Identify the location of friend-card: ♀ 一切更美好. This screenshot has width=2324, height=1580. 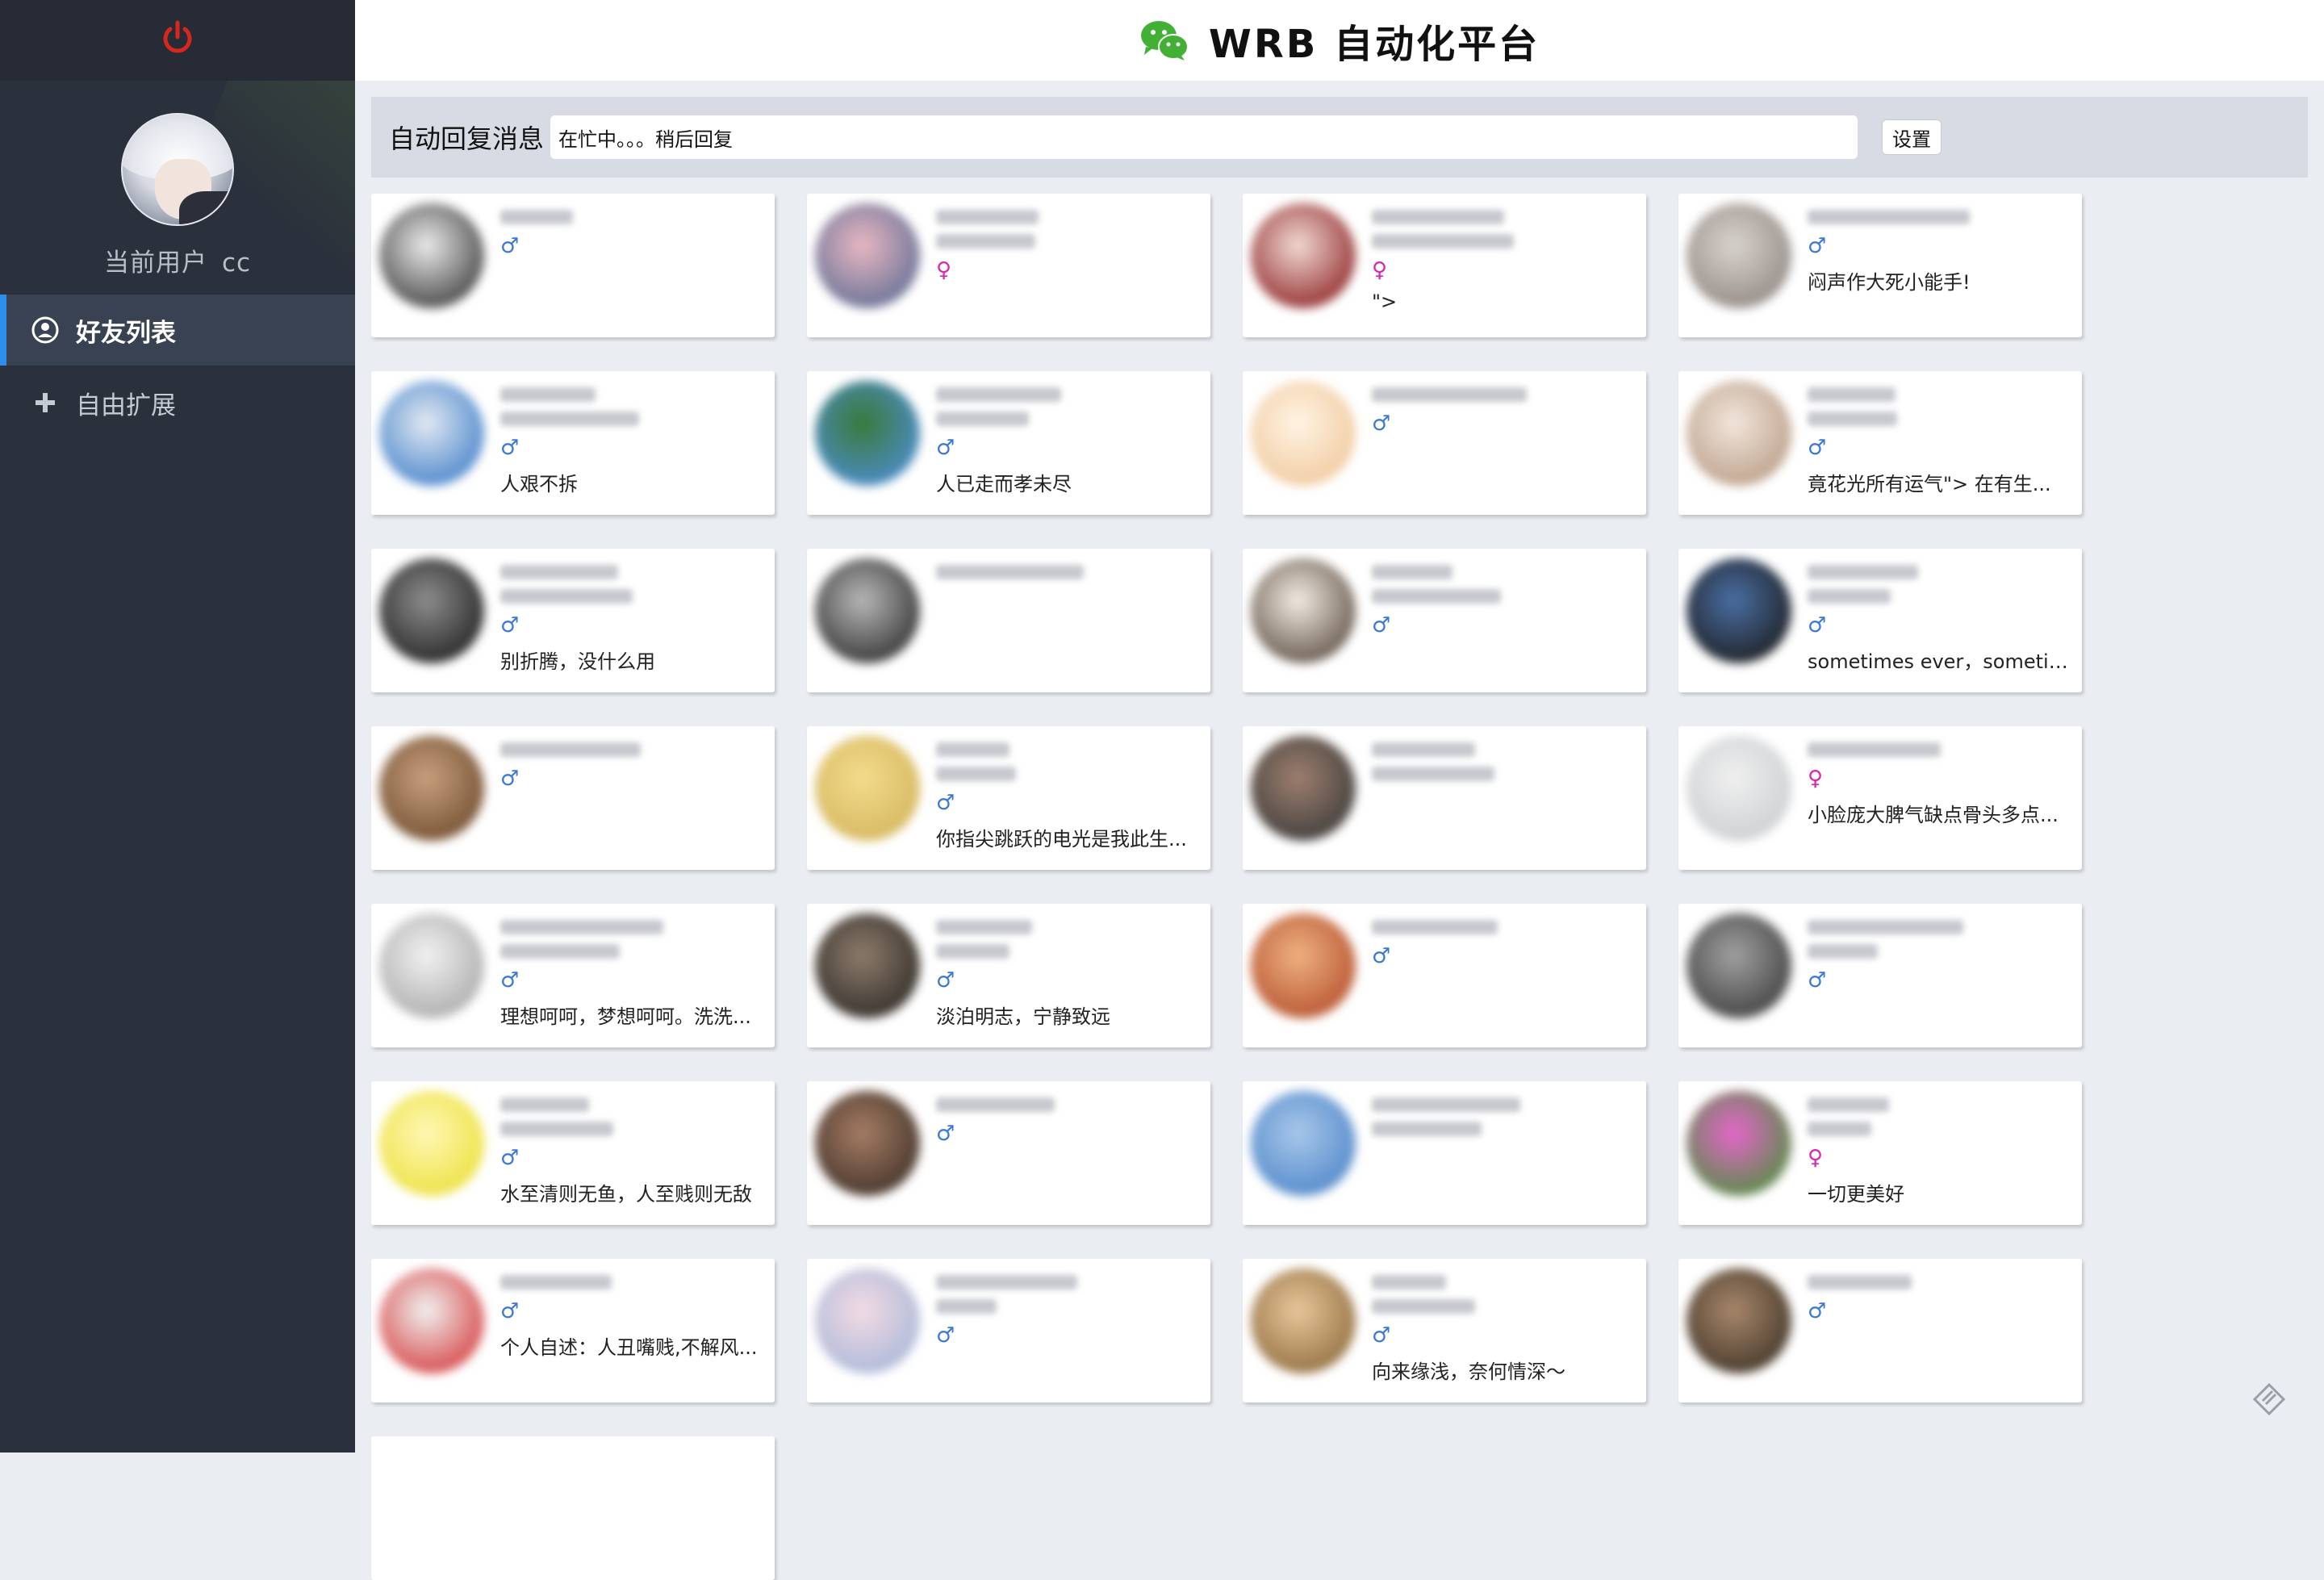
(1880, 1153).